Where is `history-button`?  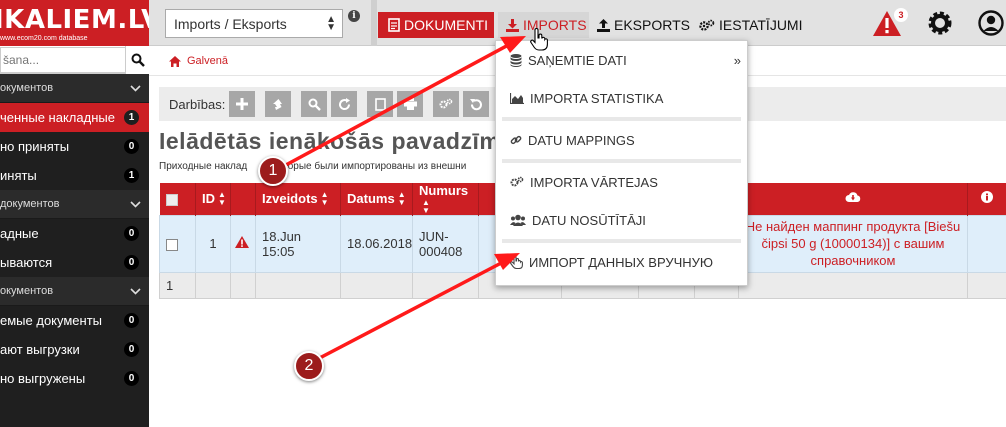
history-button is located at coordinates (476, 104).